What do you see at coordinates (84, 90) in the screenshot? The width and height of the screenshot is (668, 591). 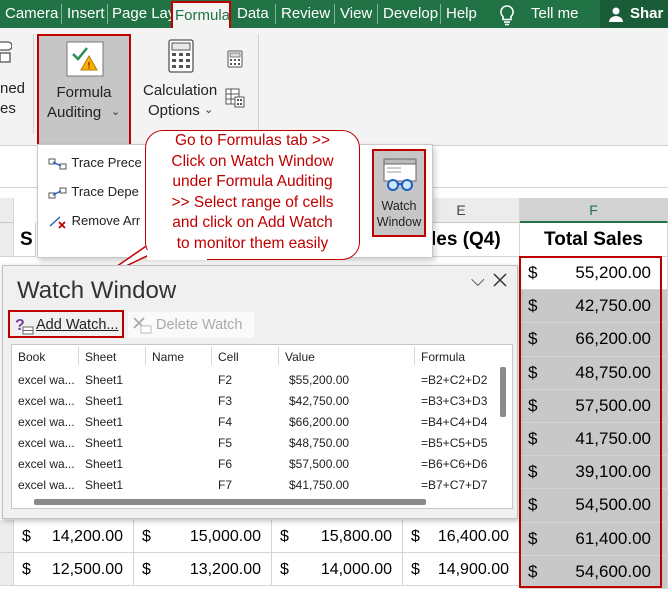 I see `formula-auditing-button: ! Formula Auditing ⌄` at bounding box center [84, 90].